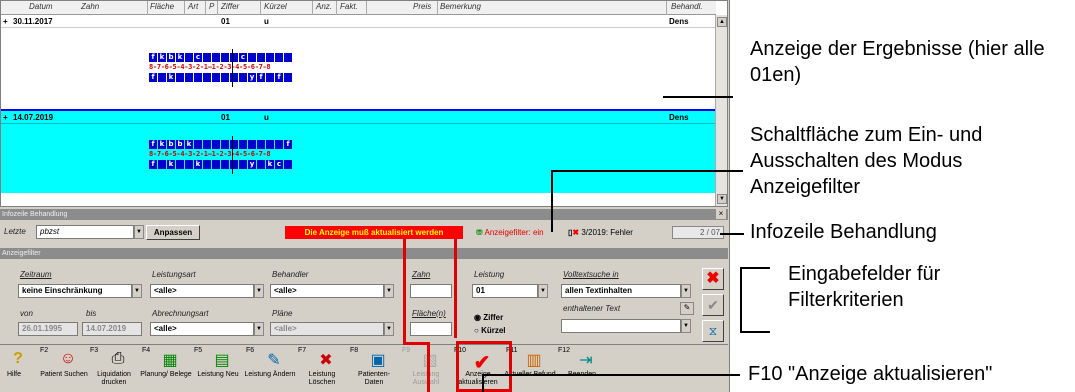 The height and width of the screenshot is (392, 1075). What do you see at coordinates (721, 214) in the screenshot?
I see `close-icon: ×` at bounding box center [721, 214].